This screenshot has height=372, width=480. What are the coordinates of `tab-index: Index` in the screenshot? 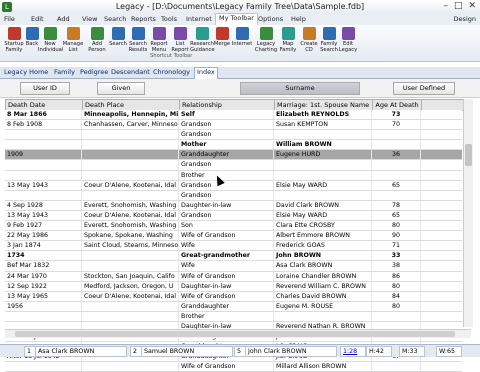 It's located at (206, 73).